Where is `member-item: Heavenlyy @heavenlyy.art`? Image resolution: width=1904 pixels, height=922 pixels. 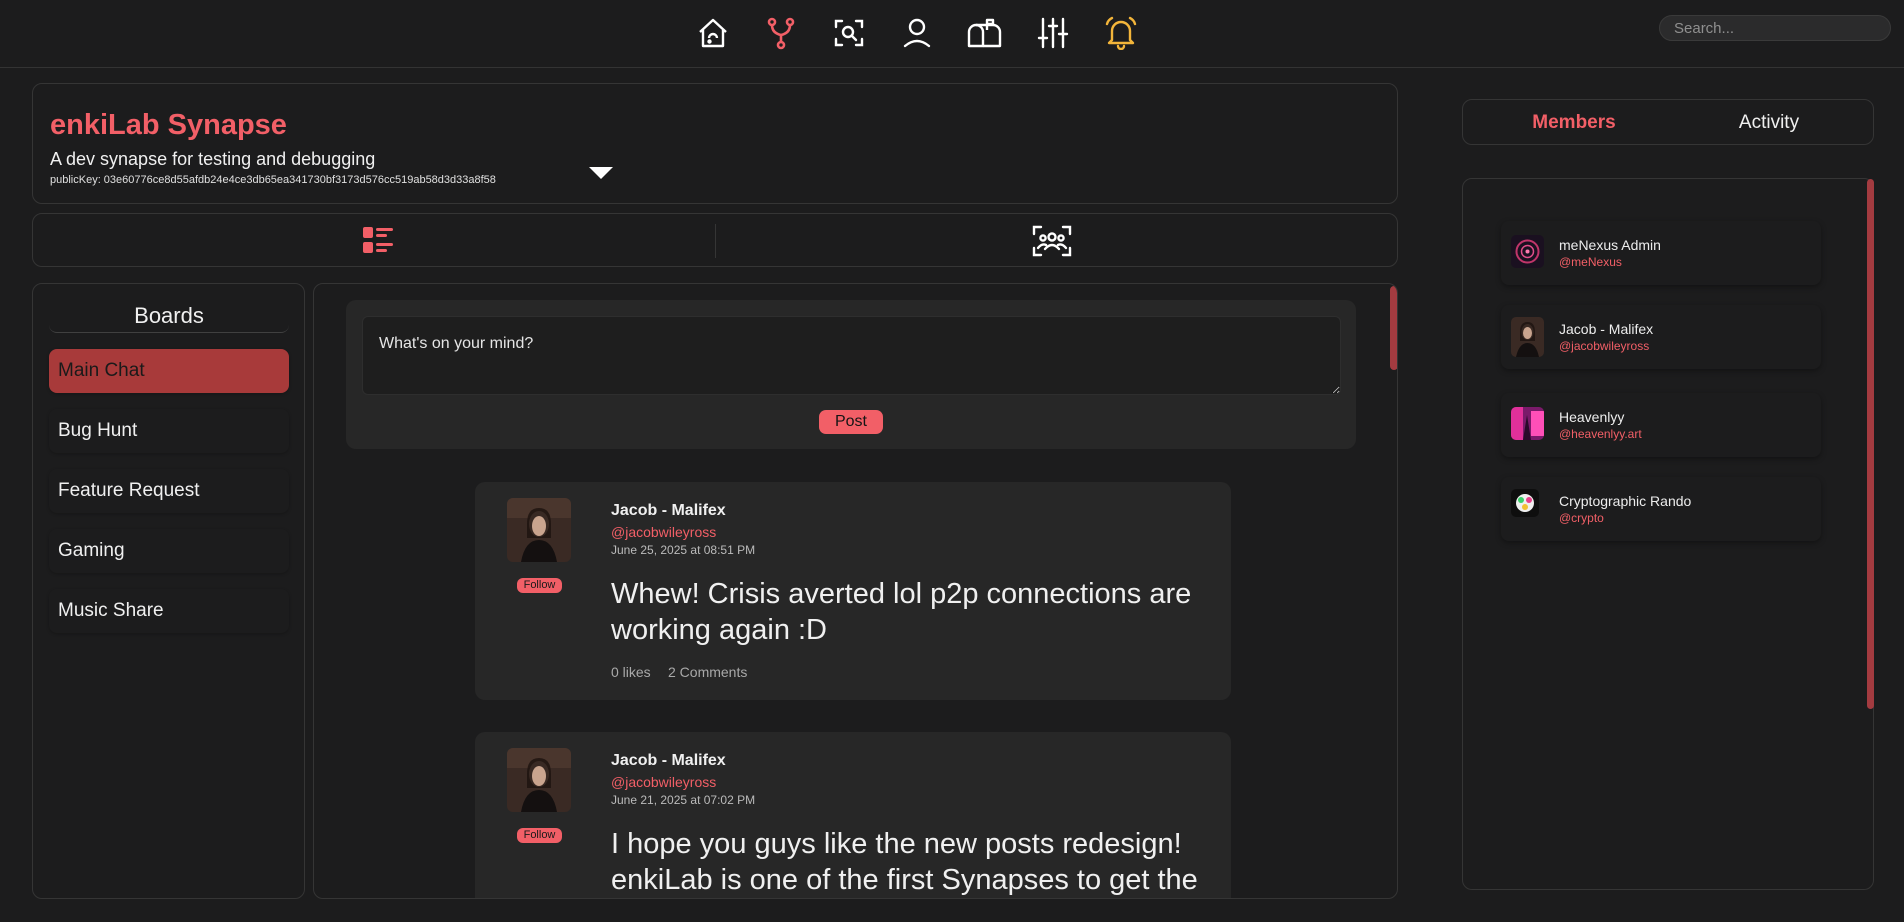
member-item: Heavenlyy @heavenlyy.art is located at coordinates (1661, 425).